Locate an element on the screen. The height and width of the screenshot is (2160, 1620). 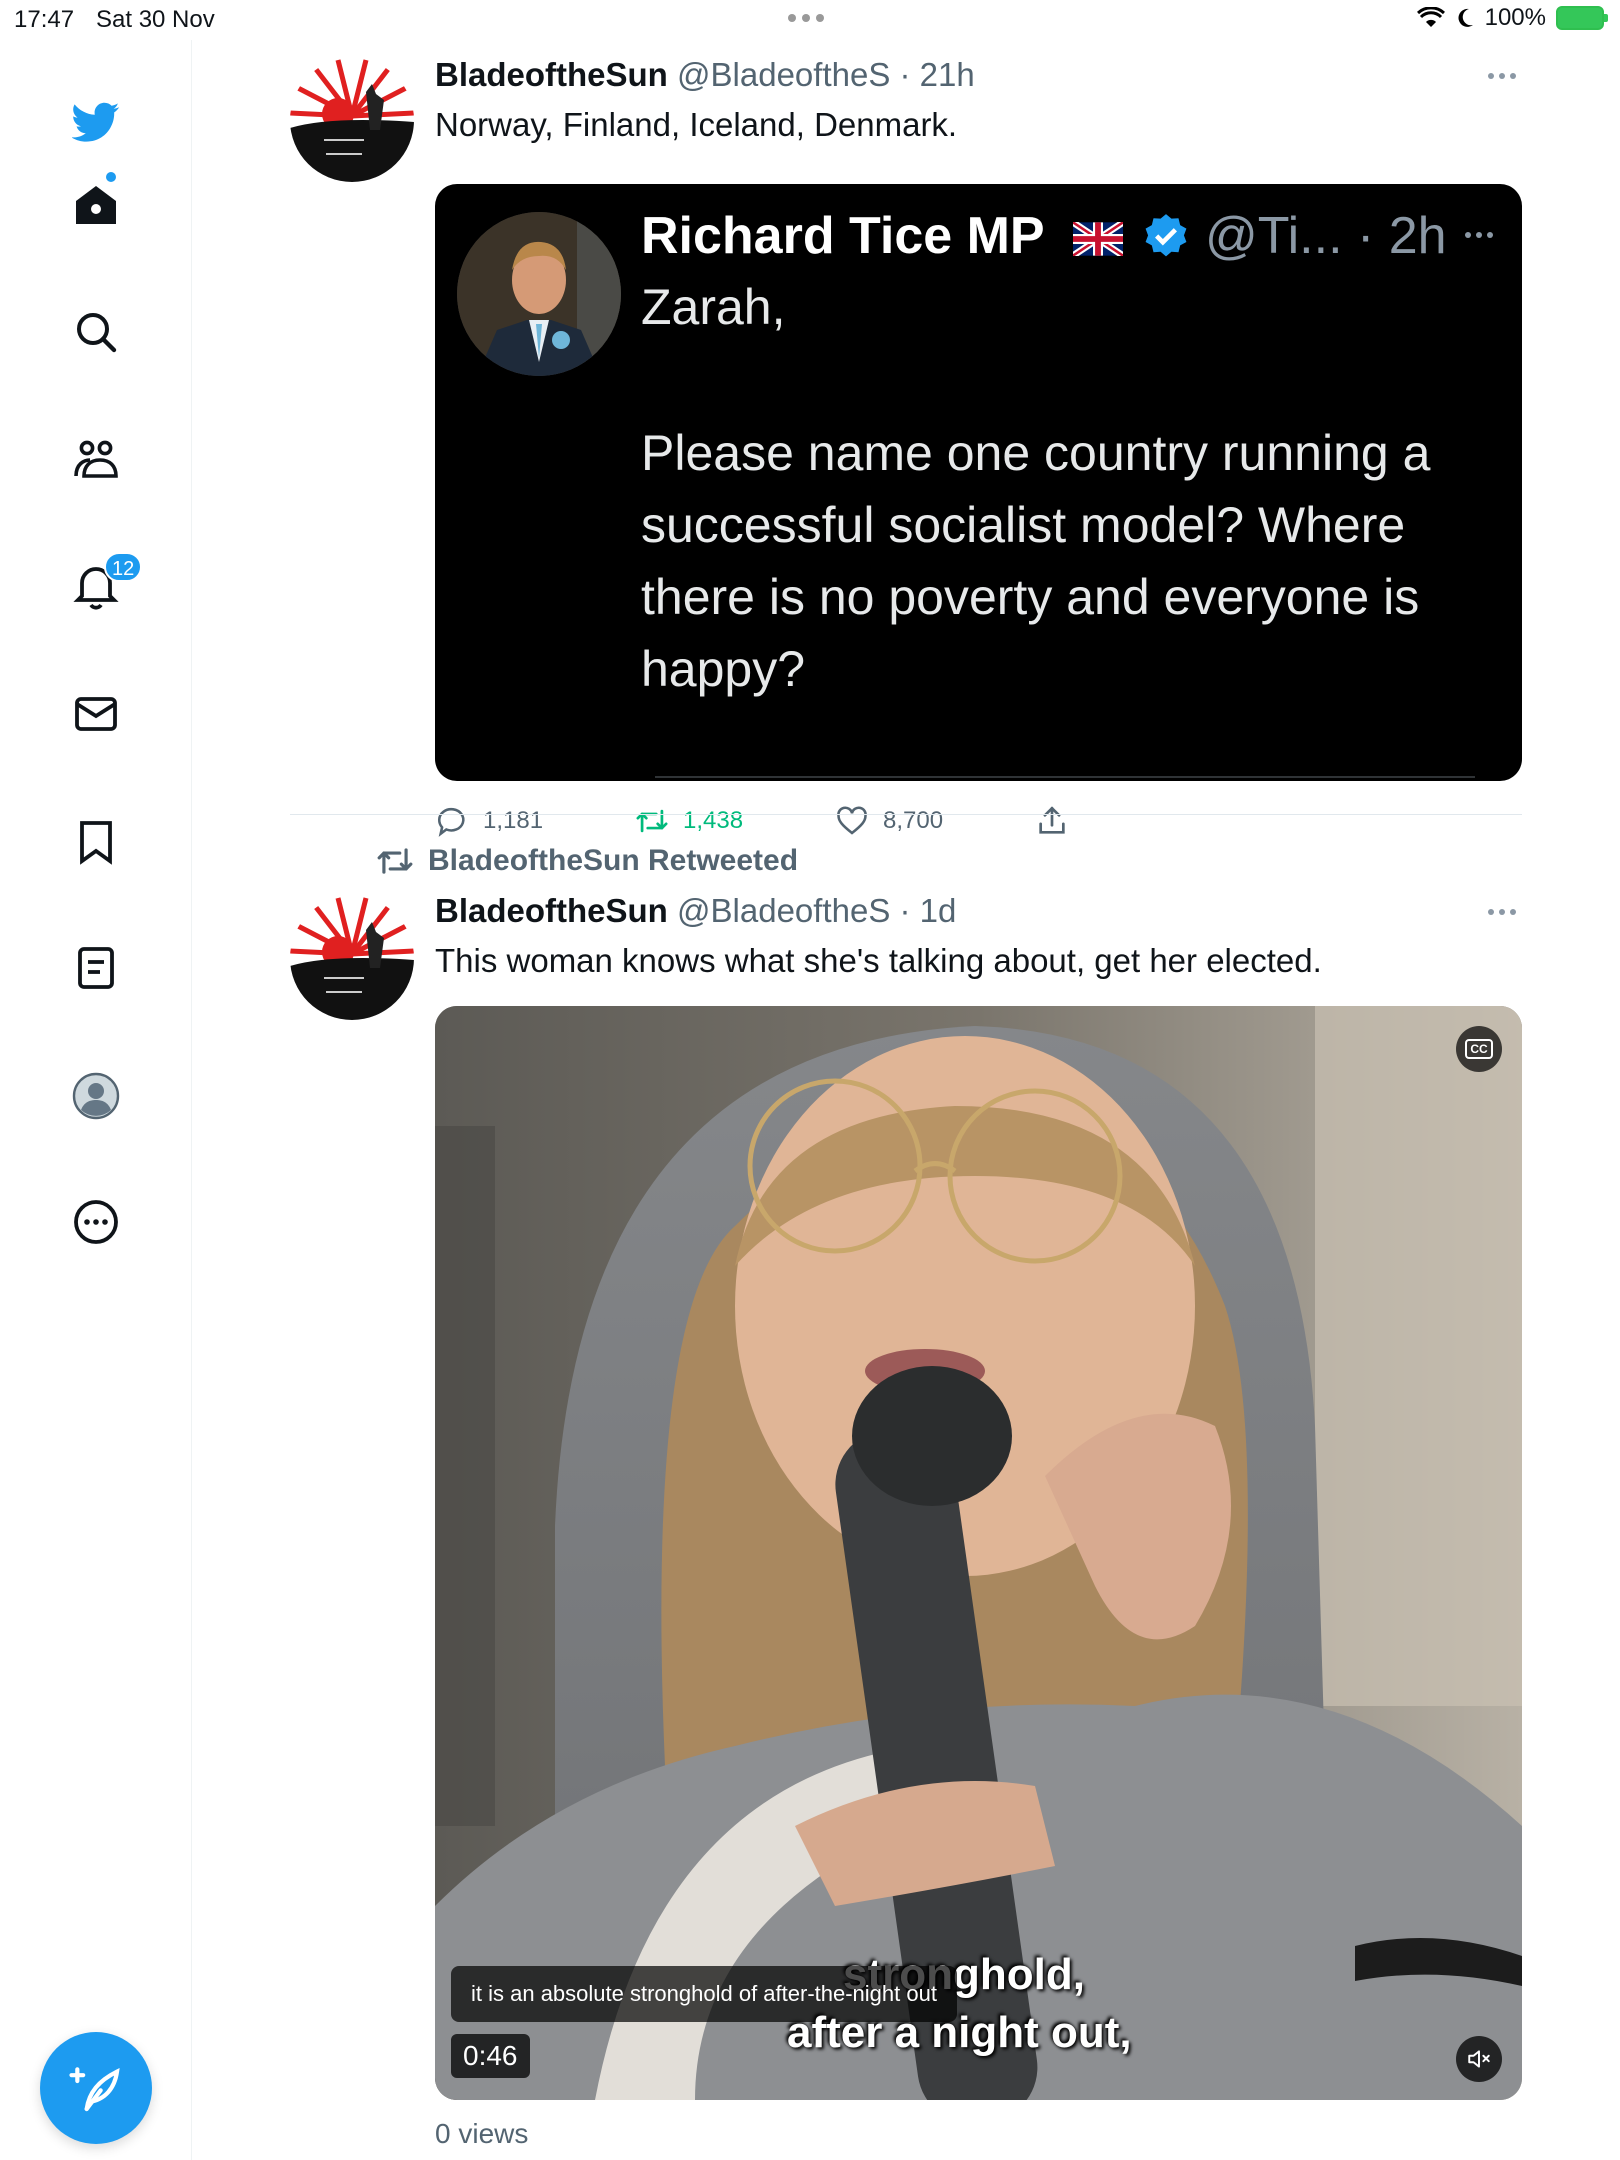
quoted-more-icon is located at coordinates (1479, 235).